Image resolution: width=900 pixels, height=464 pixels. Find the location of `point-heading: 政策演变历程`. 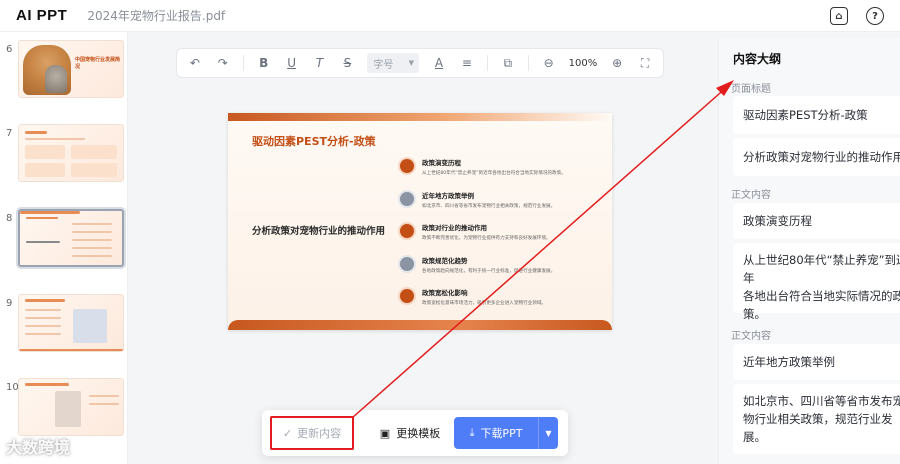

point-heading: 政策演变历程 is located at coordinates (441, 163).